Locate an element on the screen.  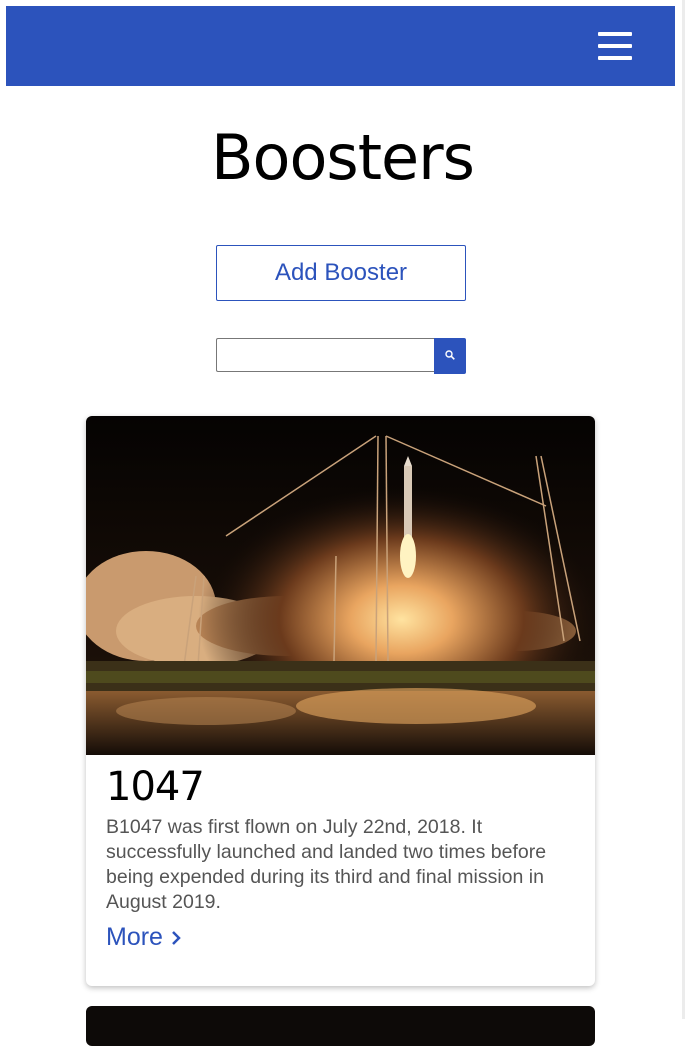
top-navbar is located at coordinates (340, 46).